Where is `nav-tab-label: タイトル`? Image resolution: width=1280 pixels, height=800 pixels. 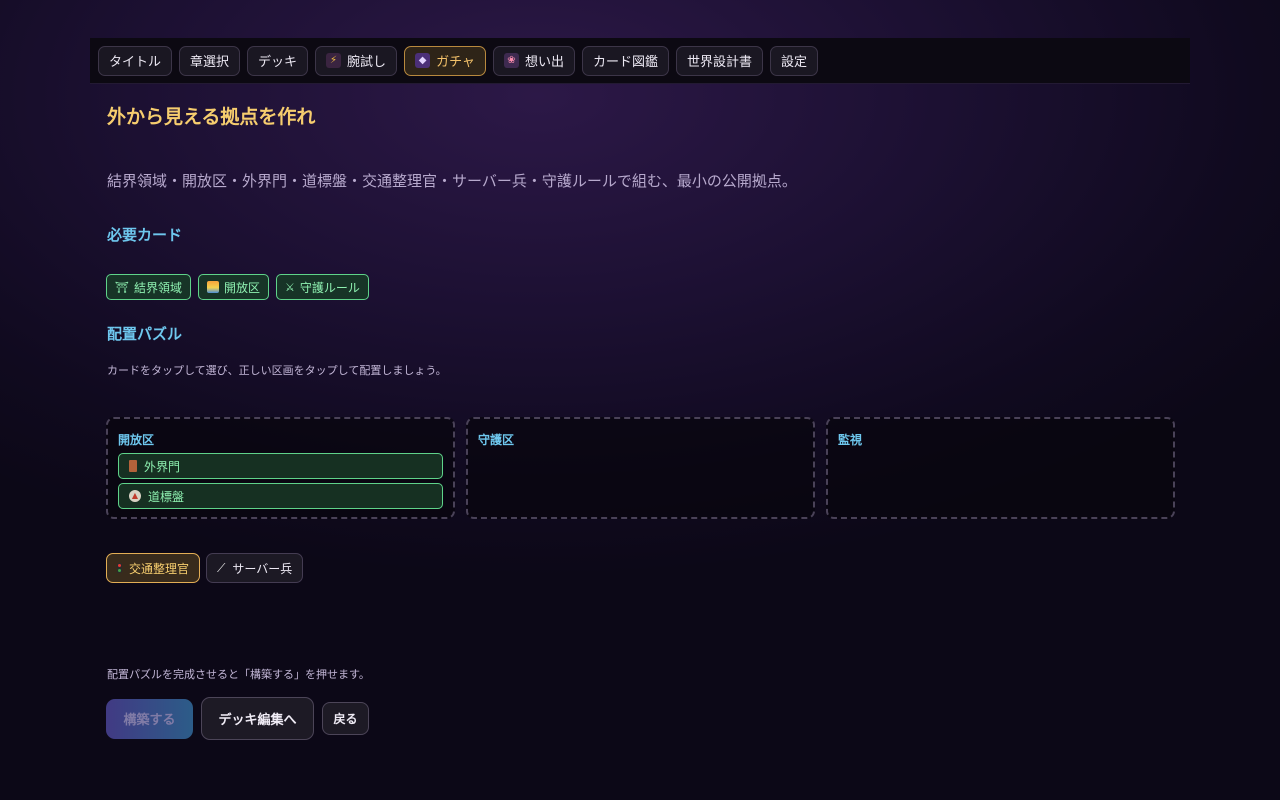
nav-tab-label: タイトル is located at coordinates (135, 62).